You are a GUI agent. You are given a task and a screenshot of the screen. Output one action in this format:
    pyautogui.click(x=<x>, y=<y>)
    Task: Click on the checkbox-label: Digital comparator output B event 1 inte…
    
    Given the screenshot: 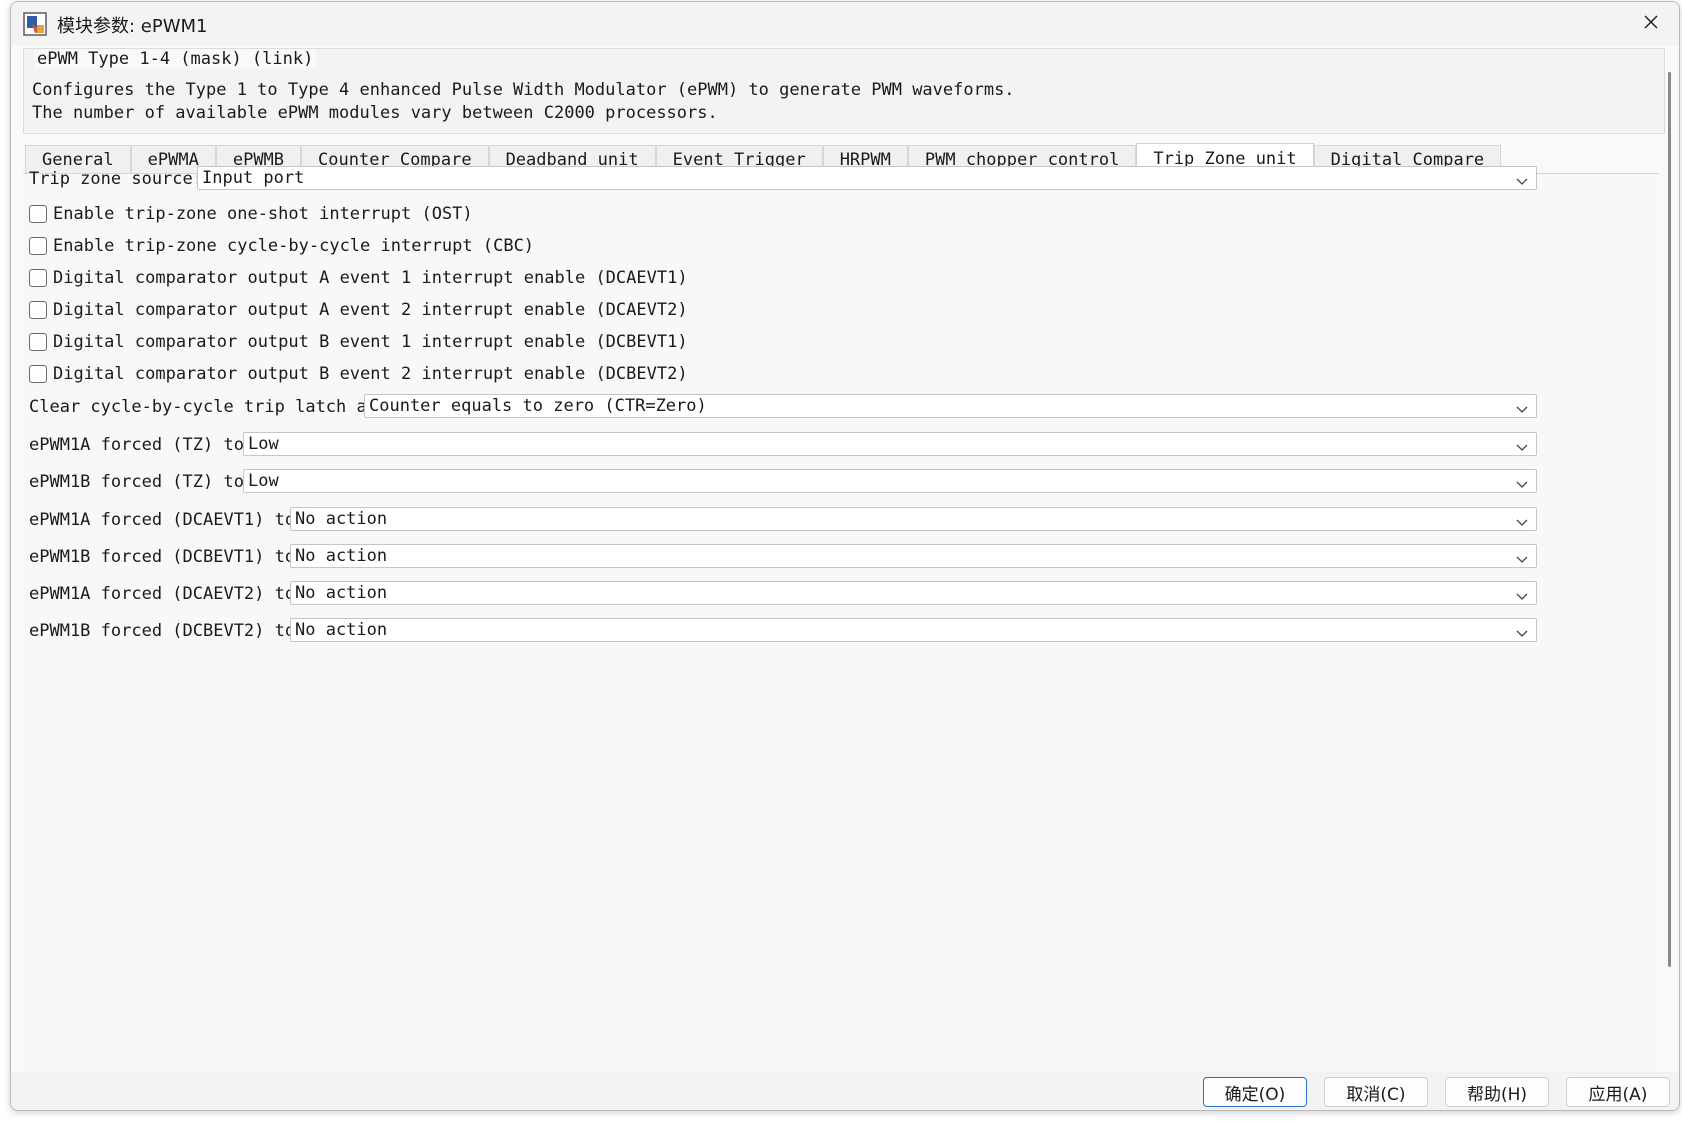 What is the action you would take?
    pyautogui.click(x=370, y=342)
    